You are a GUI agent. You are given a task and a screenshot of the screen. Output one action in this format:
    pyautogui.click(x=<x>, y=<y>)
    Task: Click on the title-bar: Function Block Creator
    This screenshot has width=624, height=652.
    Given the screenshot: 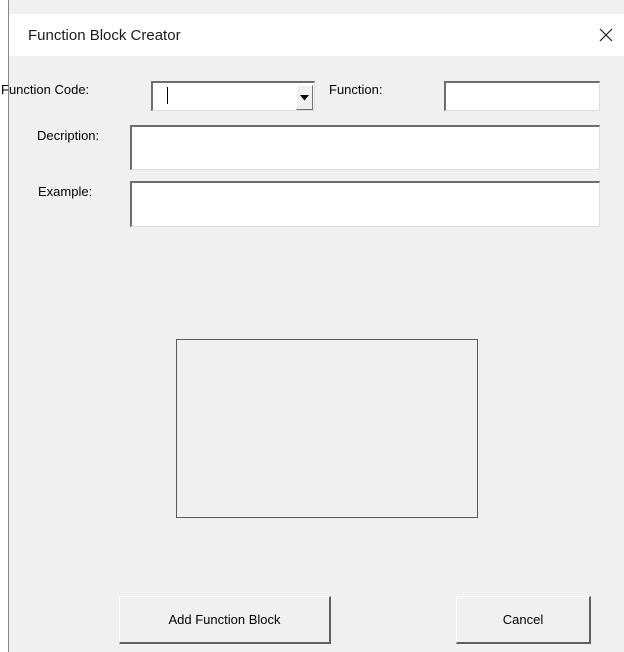 What is the action you would take?
    pyautogui.click(x=316, y=35)
    